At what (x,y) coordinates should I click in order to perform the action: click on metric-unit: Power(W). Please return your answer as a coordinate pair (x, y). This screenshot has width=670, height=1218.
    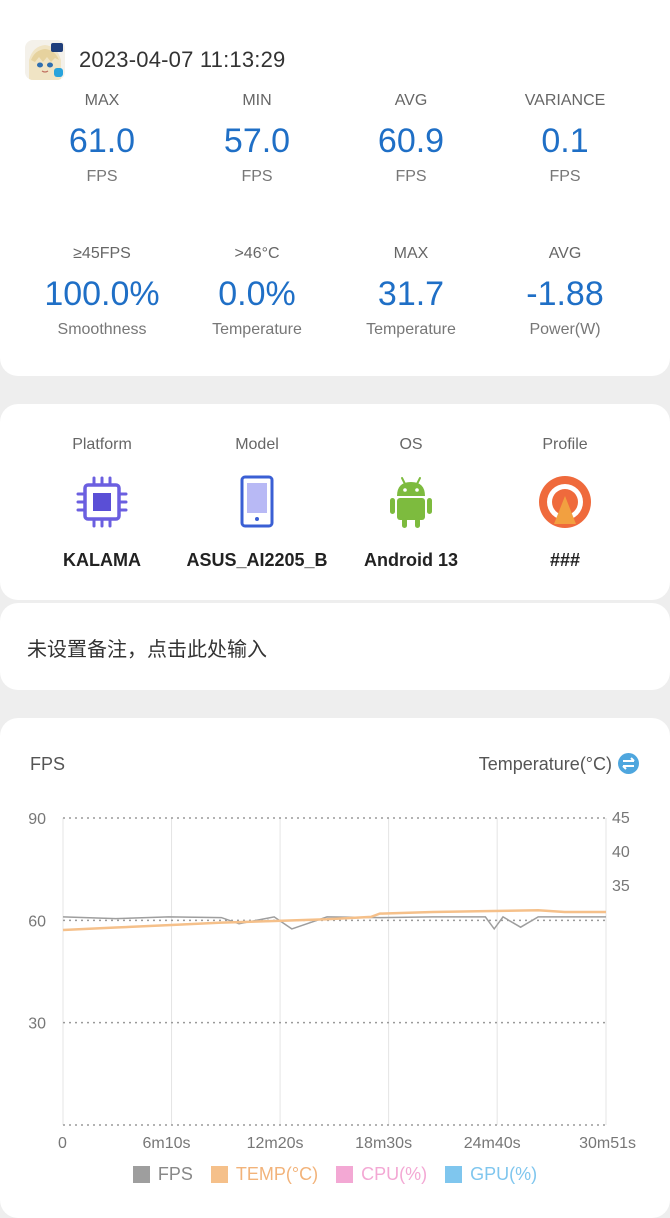
    Looking at the image, I should click on (565, 329).